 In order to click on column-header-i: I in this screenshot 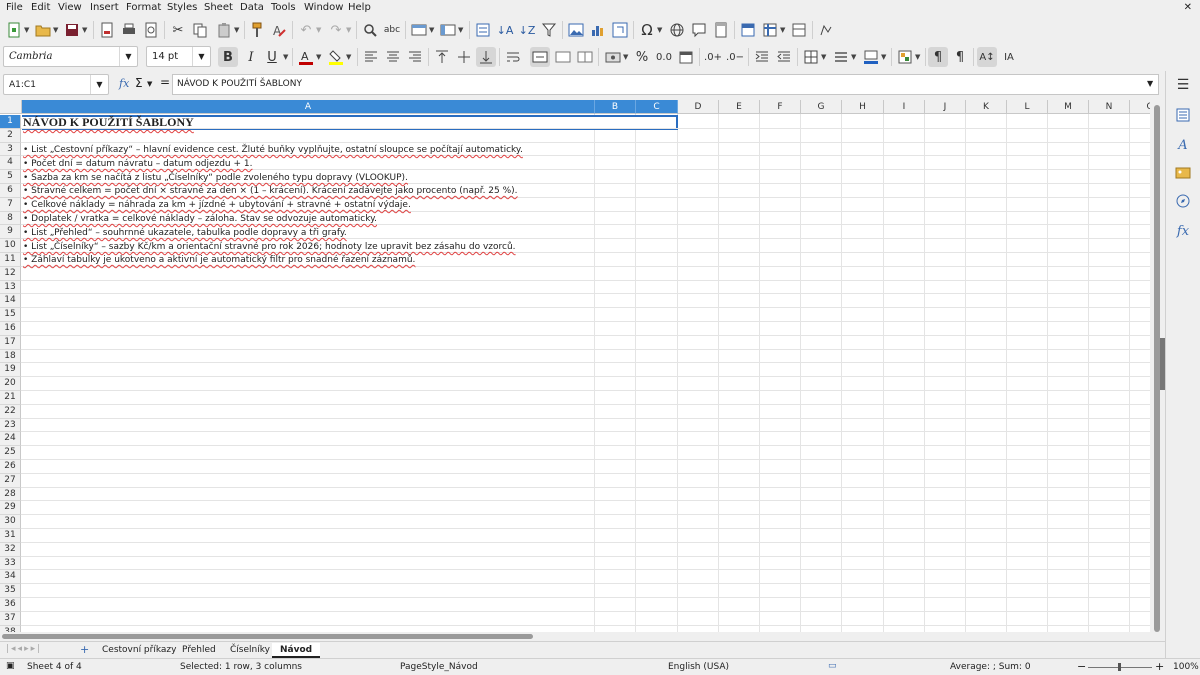, I will do `click(904, 107)`.